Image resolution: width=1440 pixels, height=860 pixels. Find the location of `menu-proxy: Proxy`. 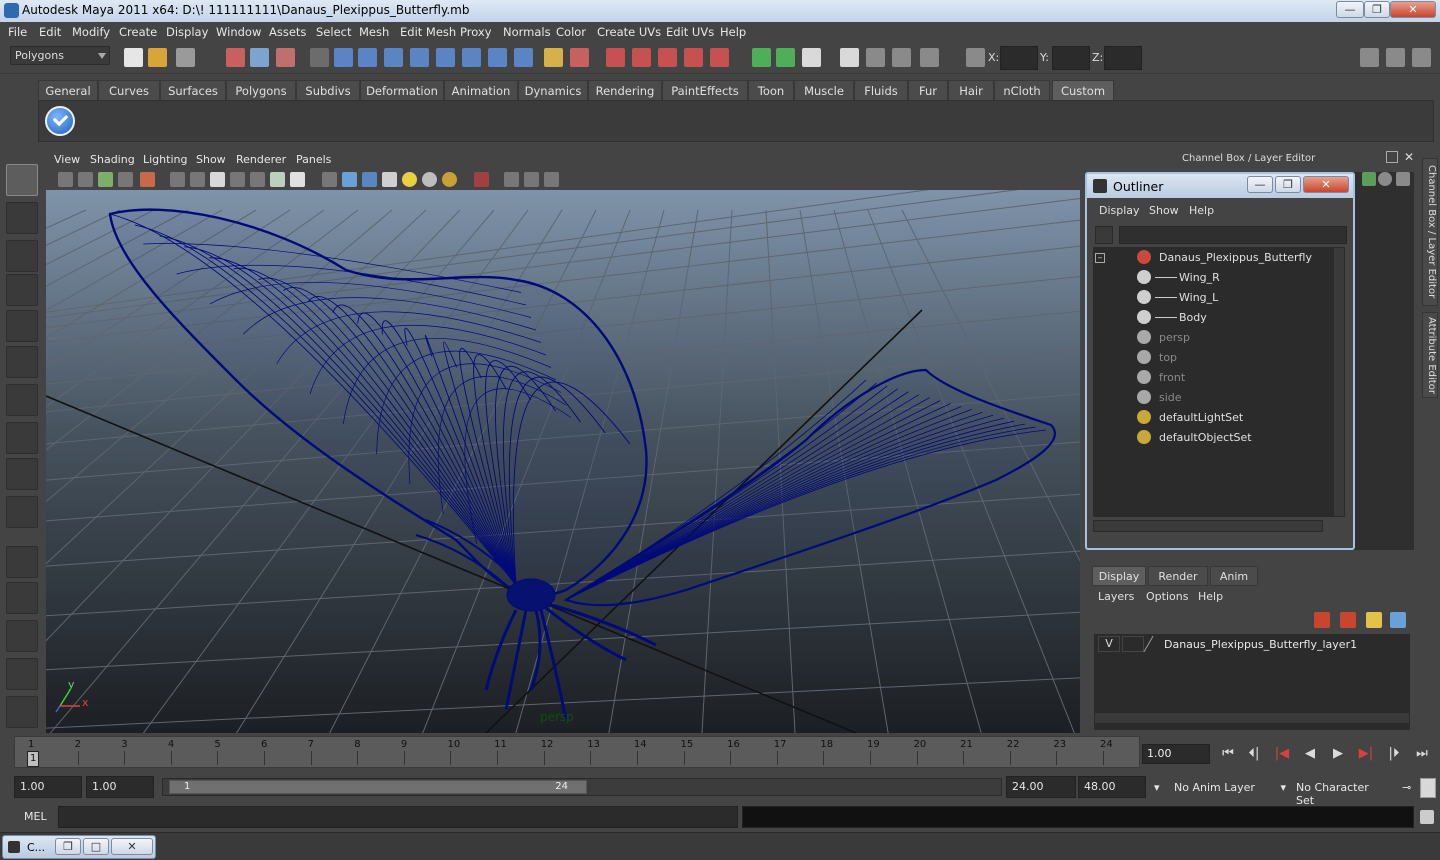

menu-proxy: Proxy is located at coordinates (476, 32).